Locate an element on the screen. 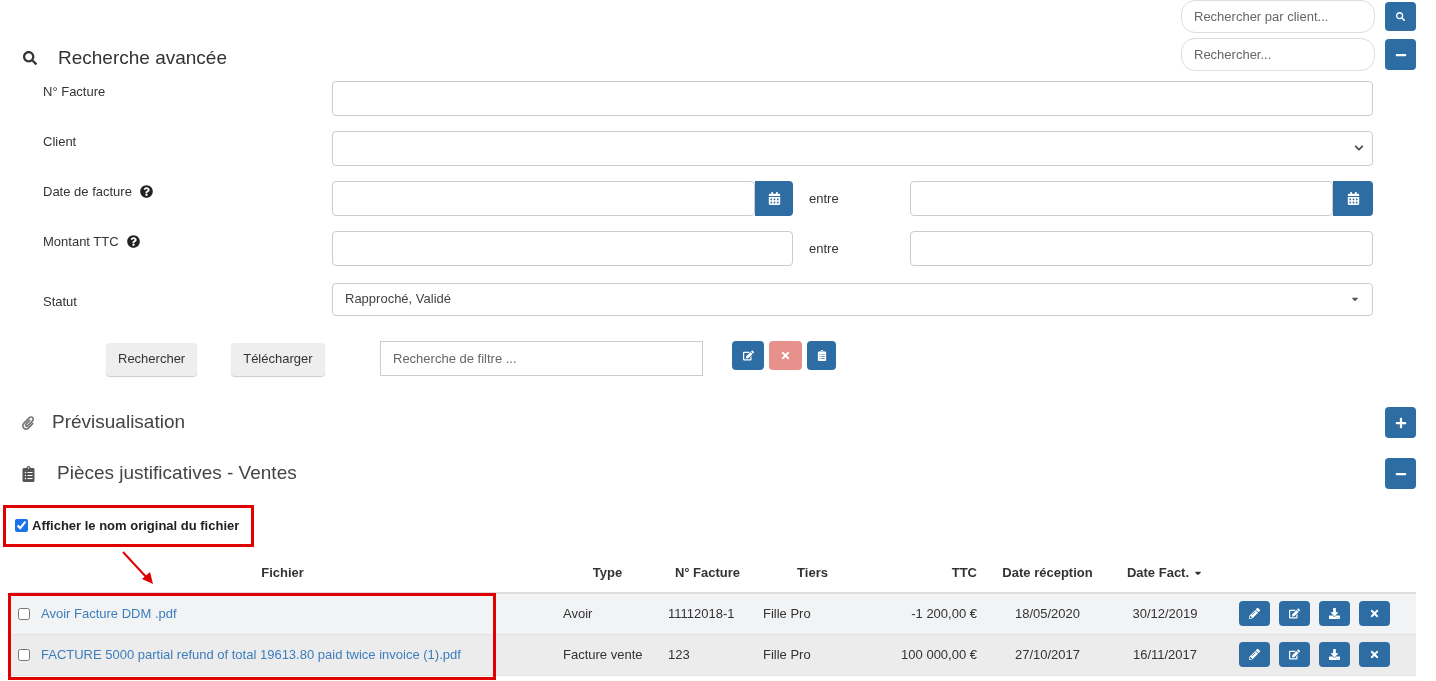 Image resolution: width=1436 pixels, height=681 pixels. file-link: FACTURE 5000 partial refund of total 19613.80 paid twice invoice (1).pdf is located at coordinates (251, 654).